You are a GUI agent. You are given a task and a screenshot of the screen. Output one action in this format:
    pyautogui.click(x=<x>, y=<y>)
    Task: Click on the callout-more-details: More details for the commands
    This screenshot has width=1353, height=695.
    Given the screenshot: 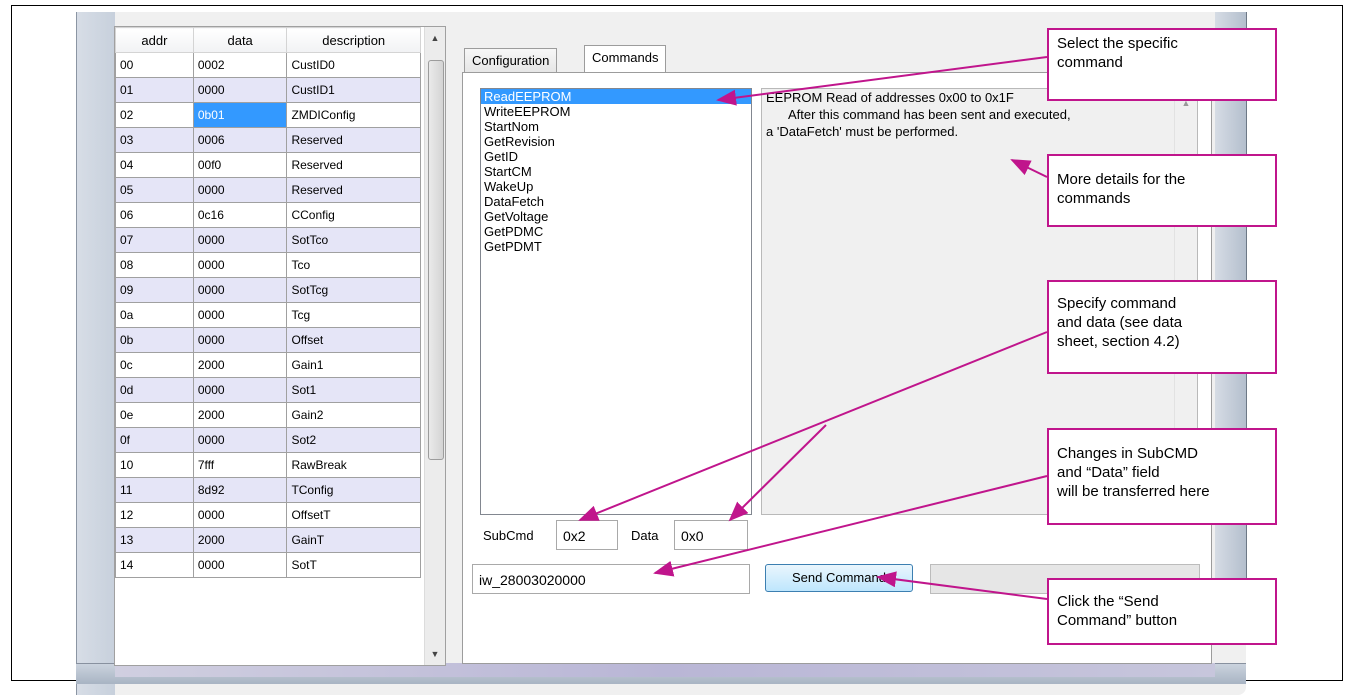 What is the action you would take?
    pyautogui.click(x=1162, y=190)
    